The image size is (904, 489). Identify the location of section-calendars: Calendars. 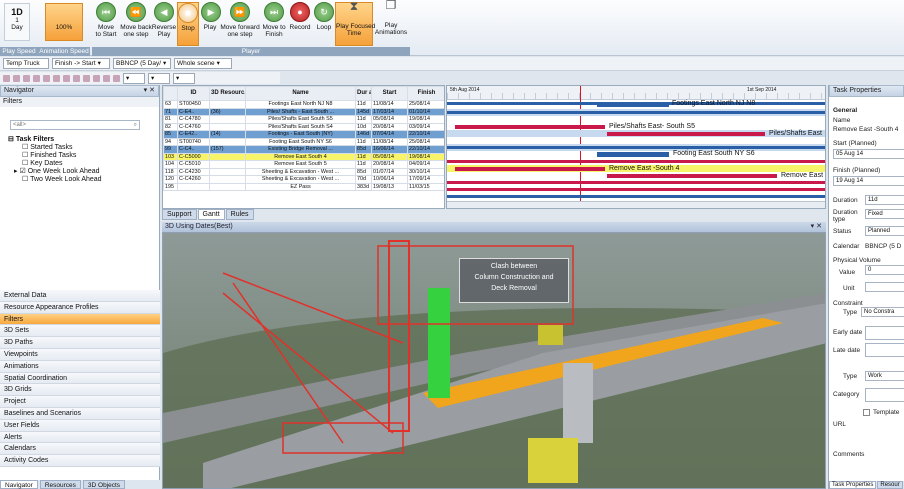
(80, 449).